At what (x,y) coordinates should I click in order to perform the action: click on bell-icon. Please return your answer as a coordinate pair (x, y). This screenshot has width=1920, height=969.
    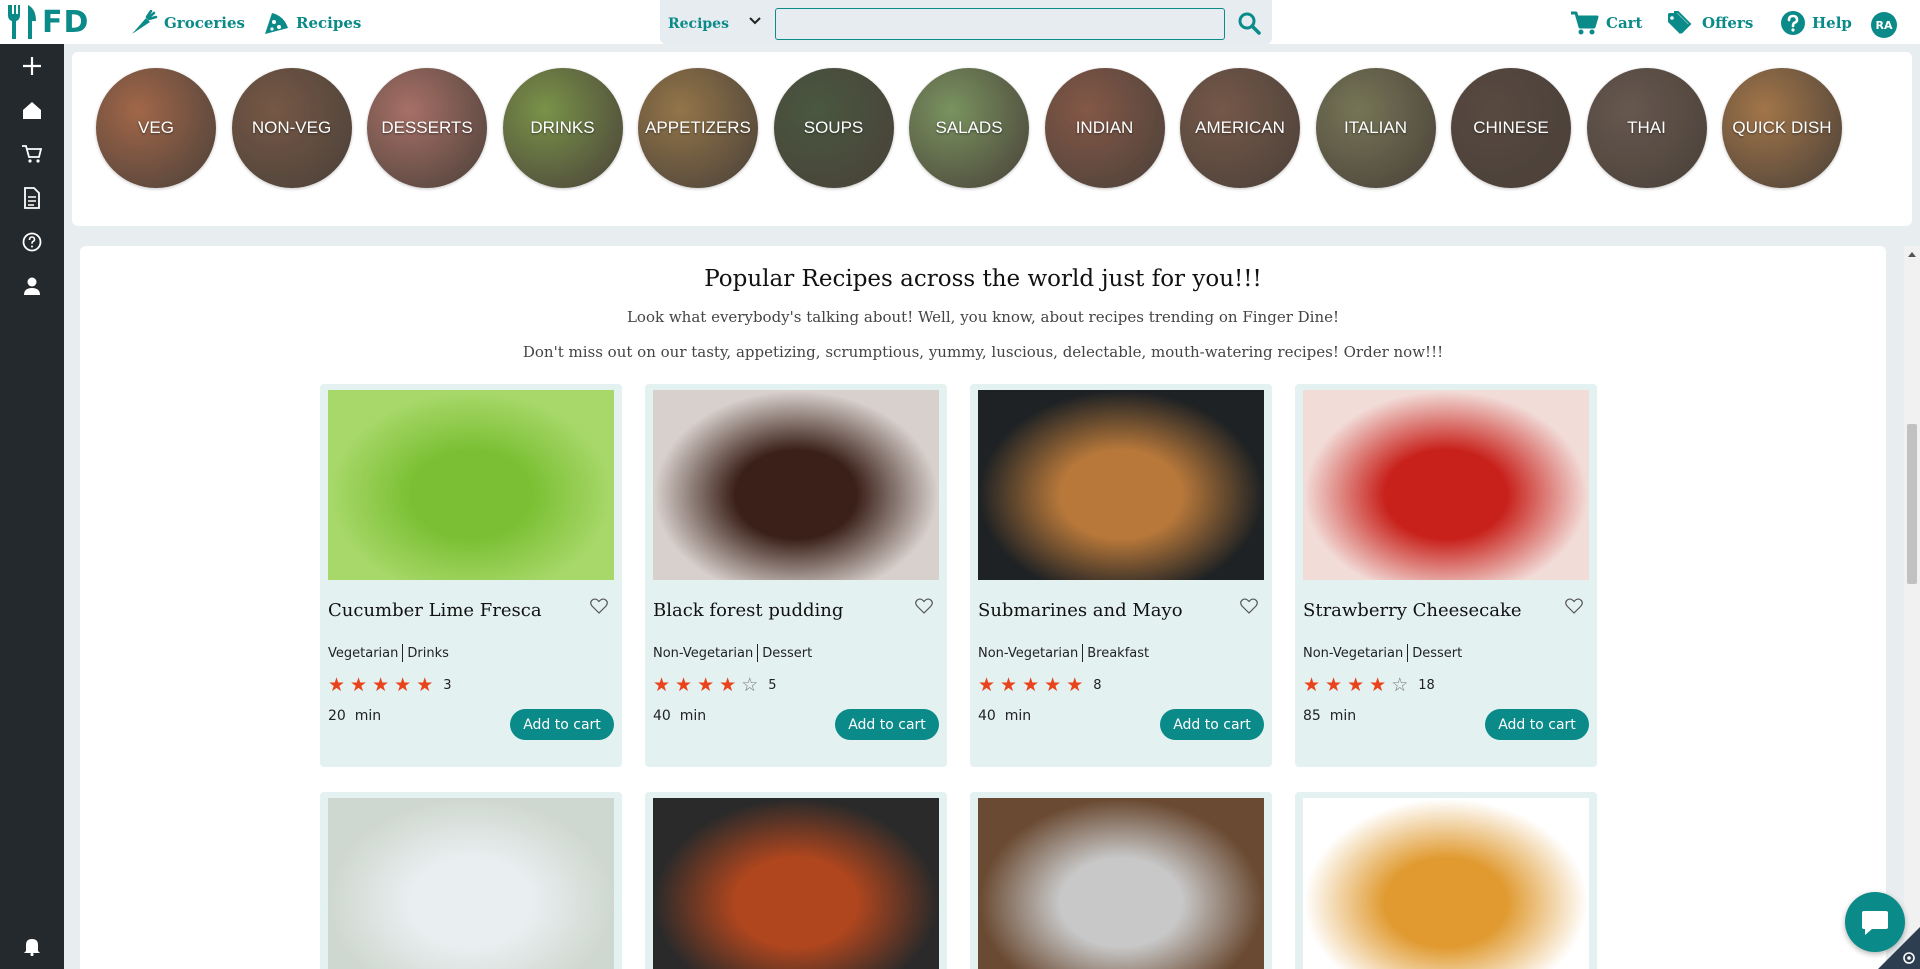
    Looking at the image, I should click on (32, 946).